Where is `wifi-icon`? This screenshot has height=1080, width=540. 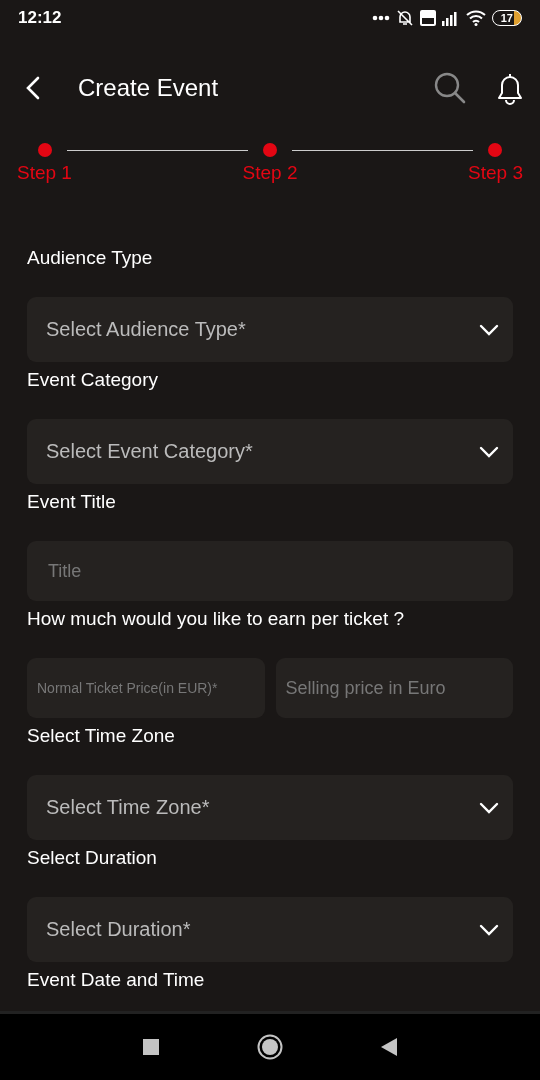 wifi-icon is located at coordinates (475, 18).